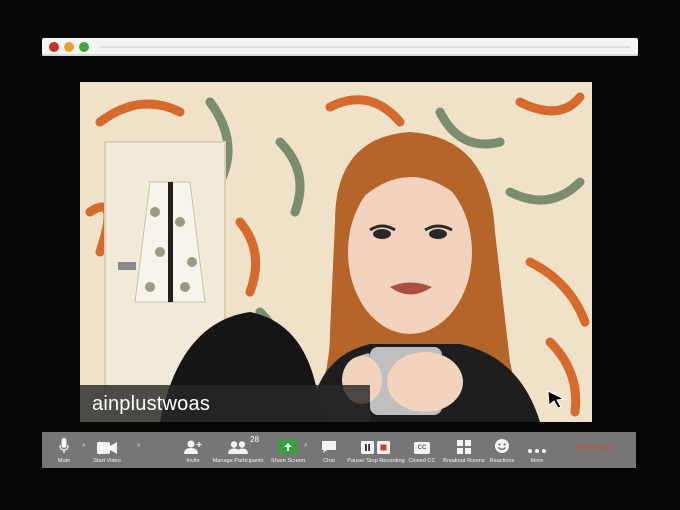 This screenshot has height=510, width=680. Describe the element at coordinates (238, 461) in the screenshot. I see `manage-participants-label: Manage Participants` at that location.